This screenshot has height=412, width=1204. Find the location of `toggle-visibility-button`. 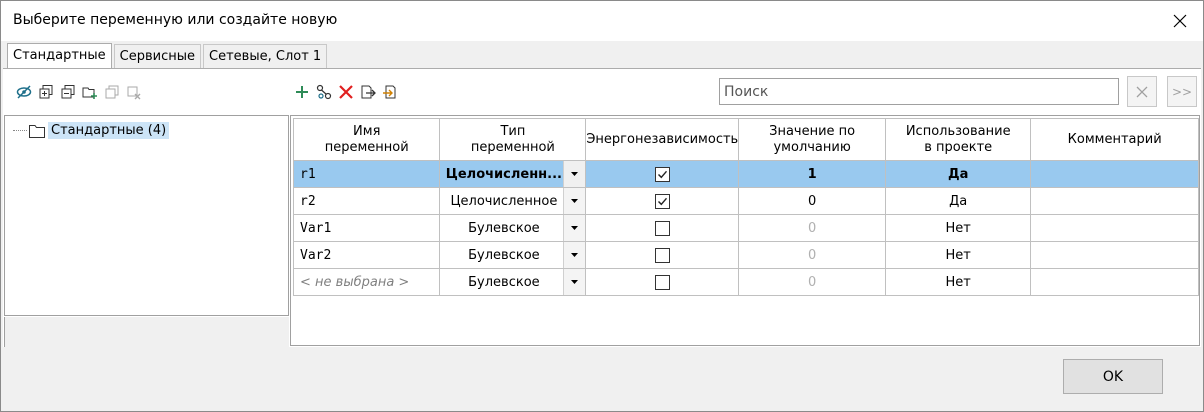

toggle-visibility-button is located at coordinates (24, 92).